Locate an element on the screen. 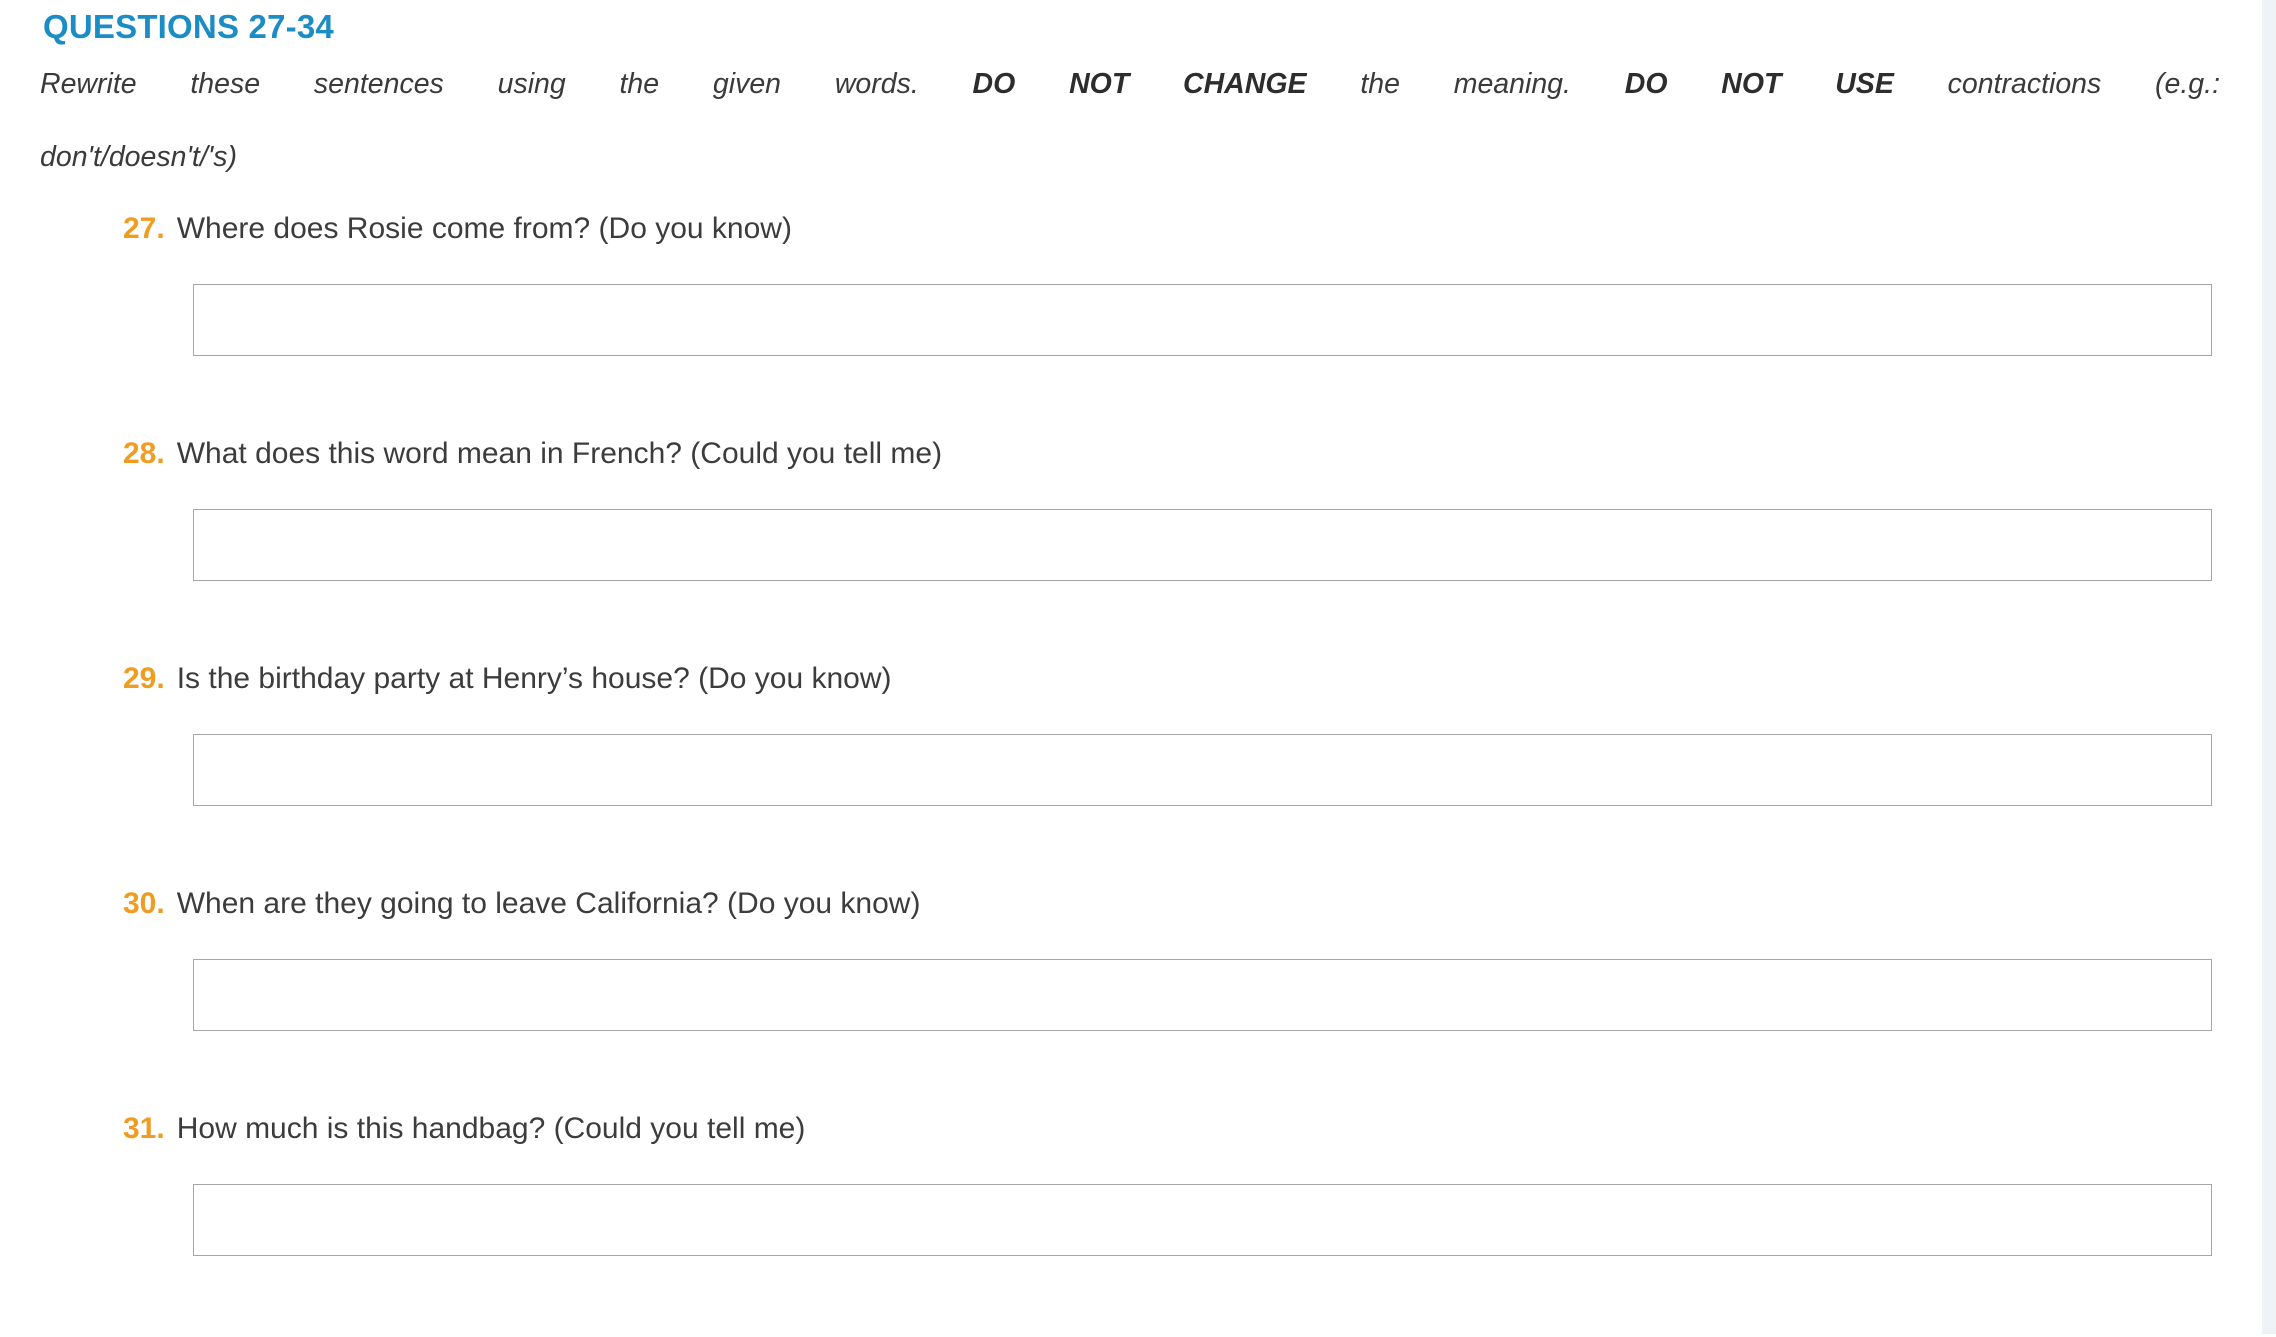 This screenshot has width=2276, height=1337. instructions-part-2: the meaning. is located at coordinates (1465, 84).